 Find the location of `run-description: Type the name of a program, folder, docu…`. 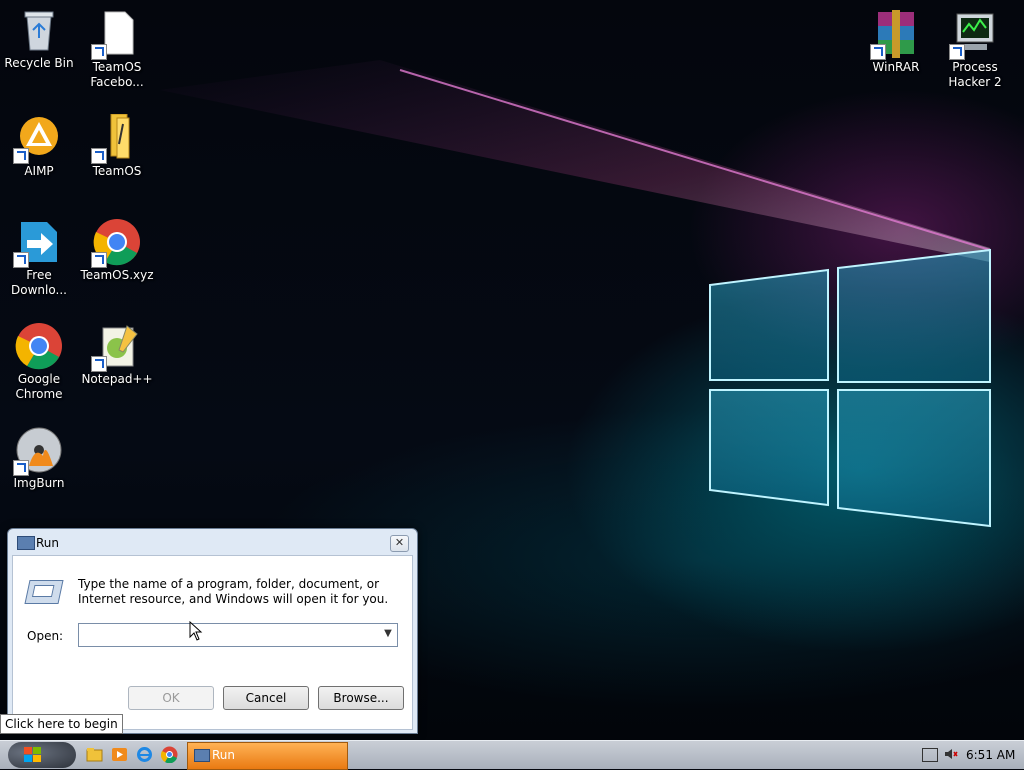

run-description: Type the name of a program, folder, docu… is located at coordinates (233, 591).